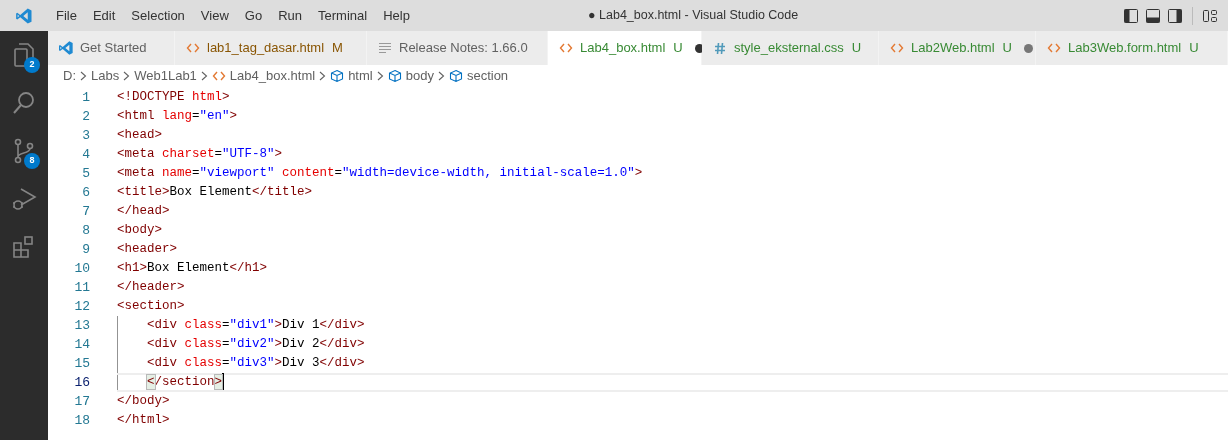  I want to click on editor-tab: style_eksternal.css U, so click(790, 48).